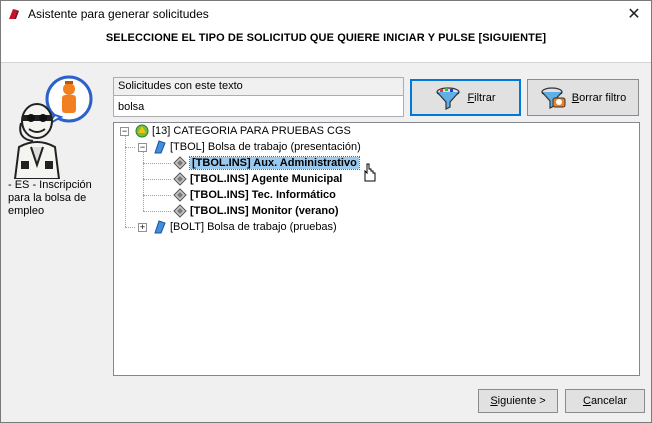 The image size is (652, 423). I want to click on tree-expand-toggle: +, so click(142, 227).